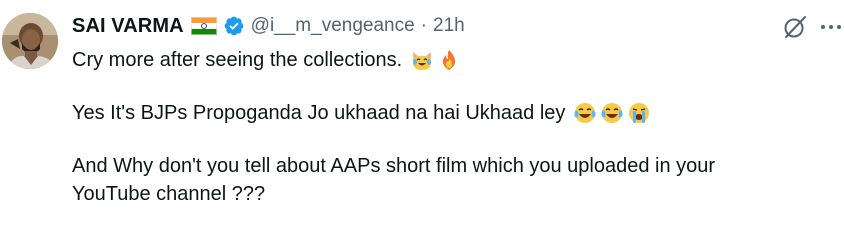 The height and width of the screenshot is (240, 844). I want to click on tweet-line-4: YouTube channel ???, so click(452, 194).